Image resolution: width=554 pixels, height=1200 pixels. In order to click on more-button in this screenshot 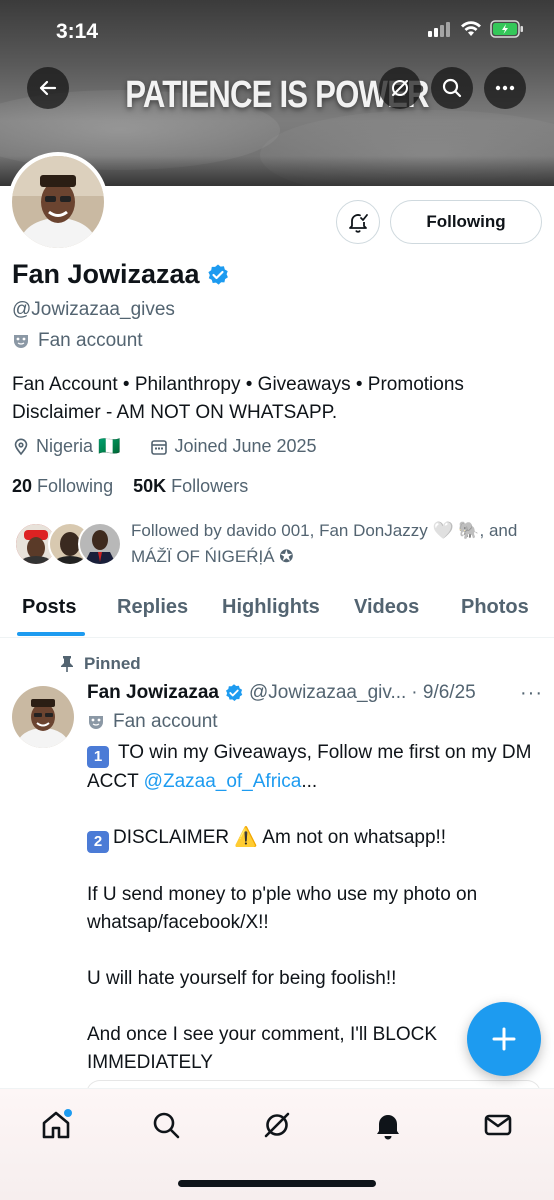, I will do `click(505, 88)`.